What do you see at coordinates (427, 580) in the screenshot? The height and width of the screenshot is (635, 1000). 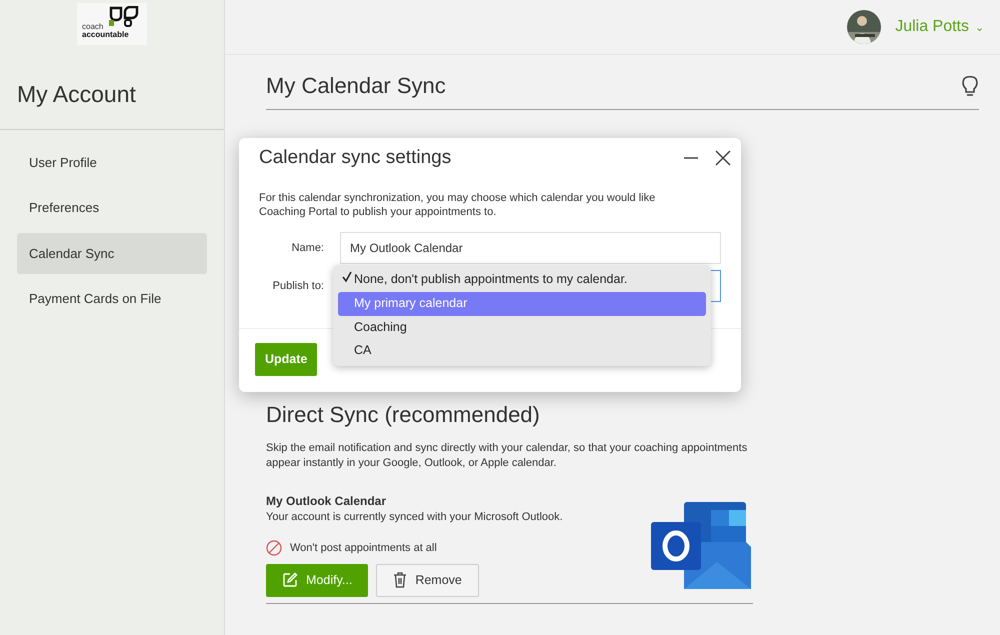 I see `remove-button: Remove` at bounding box center [427, 580].